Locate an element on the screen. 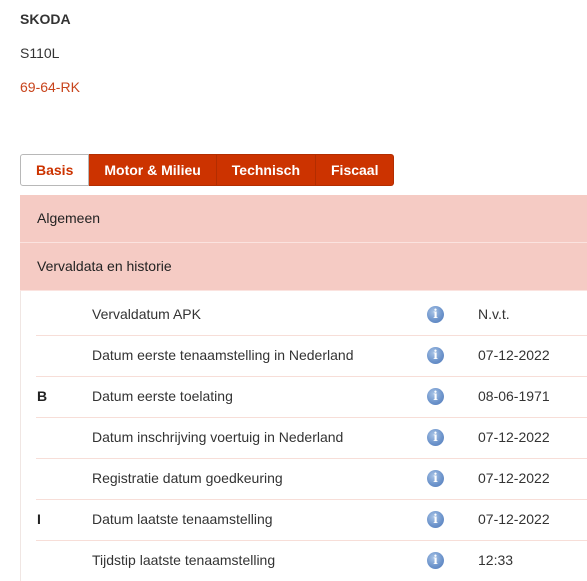 This screenshot has height=581, width=587. tab-motor-milieu: Motor & Milieu is located at coordinates (153, 170).